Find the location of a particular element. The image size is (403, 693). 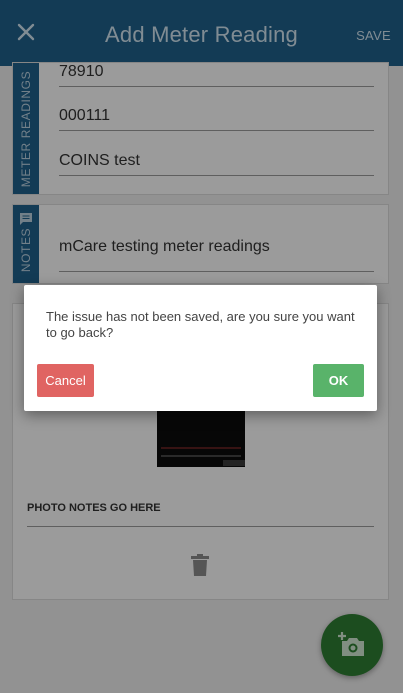

cancel-button: Cancel is located at coordinates (65, 380).